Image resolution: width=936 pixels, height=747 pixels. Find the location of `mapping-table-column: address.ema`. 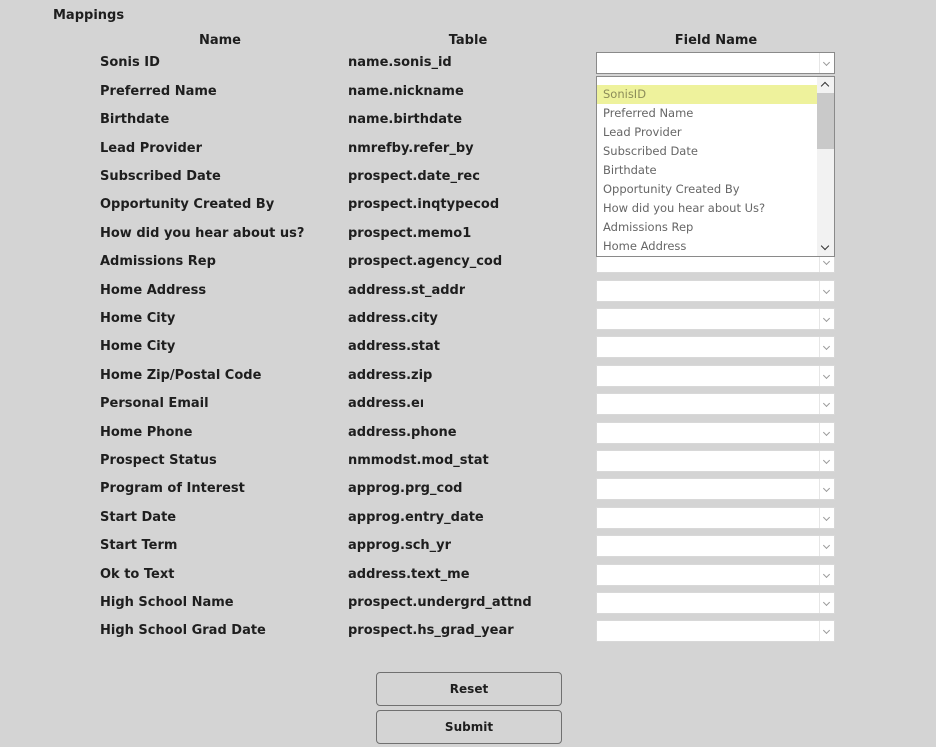

mapping-table-column: address.ema is located at coordinates (385, 403).